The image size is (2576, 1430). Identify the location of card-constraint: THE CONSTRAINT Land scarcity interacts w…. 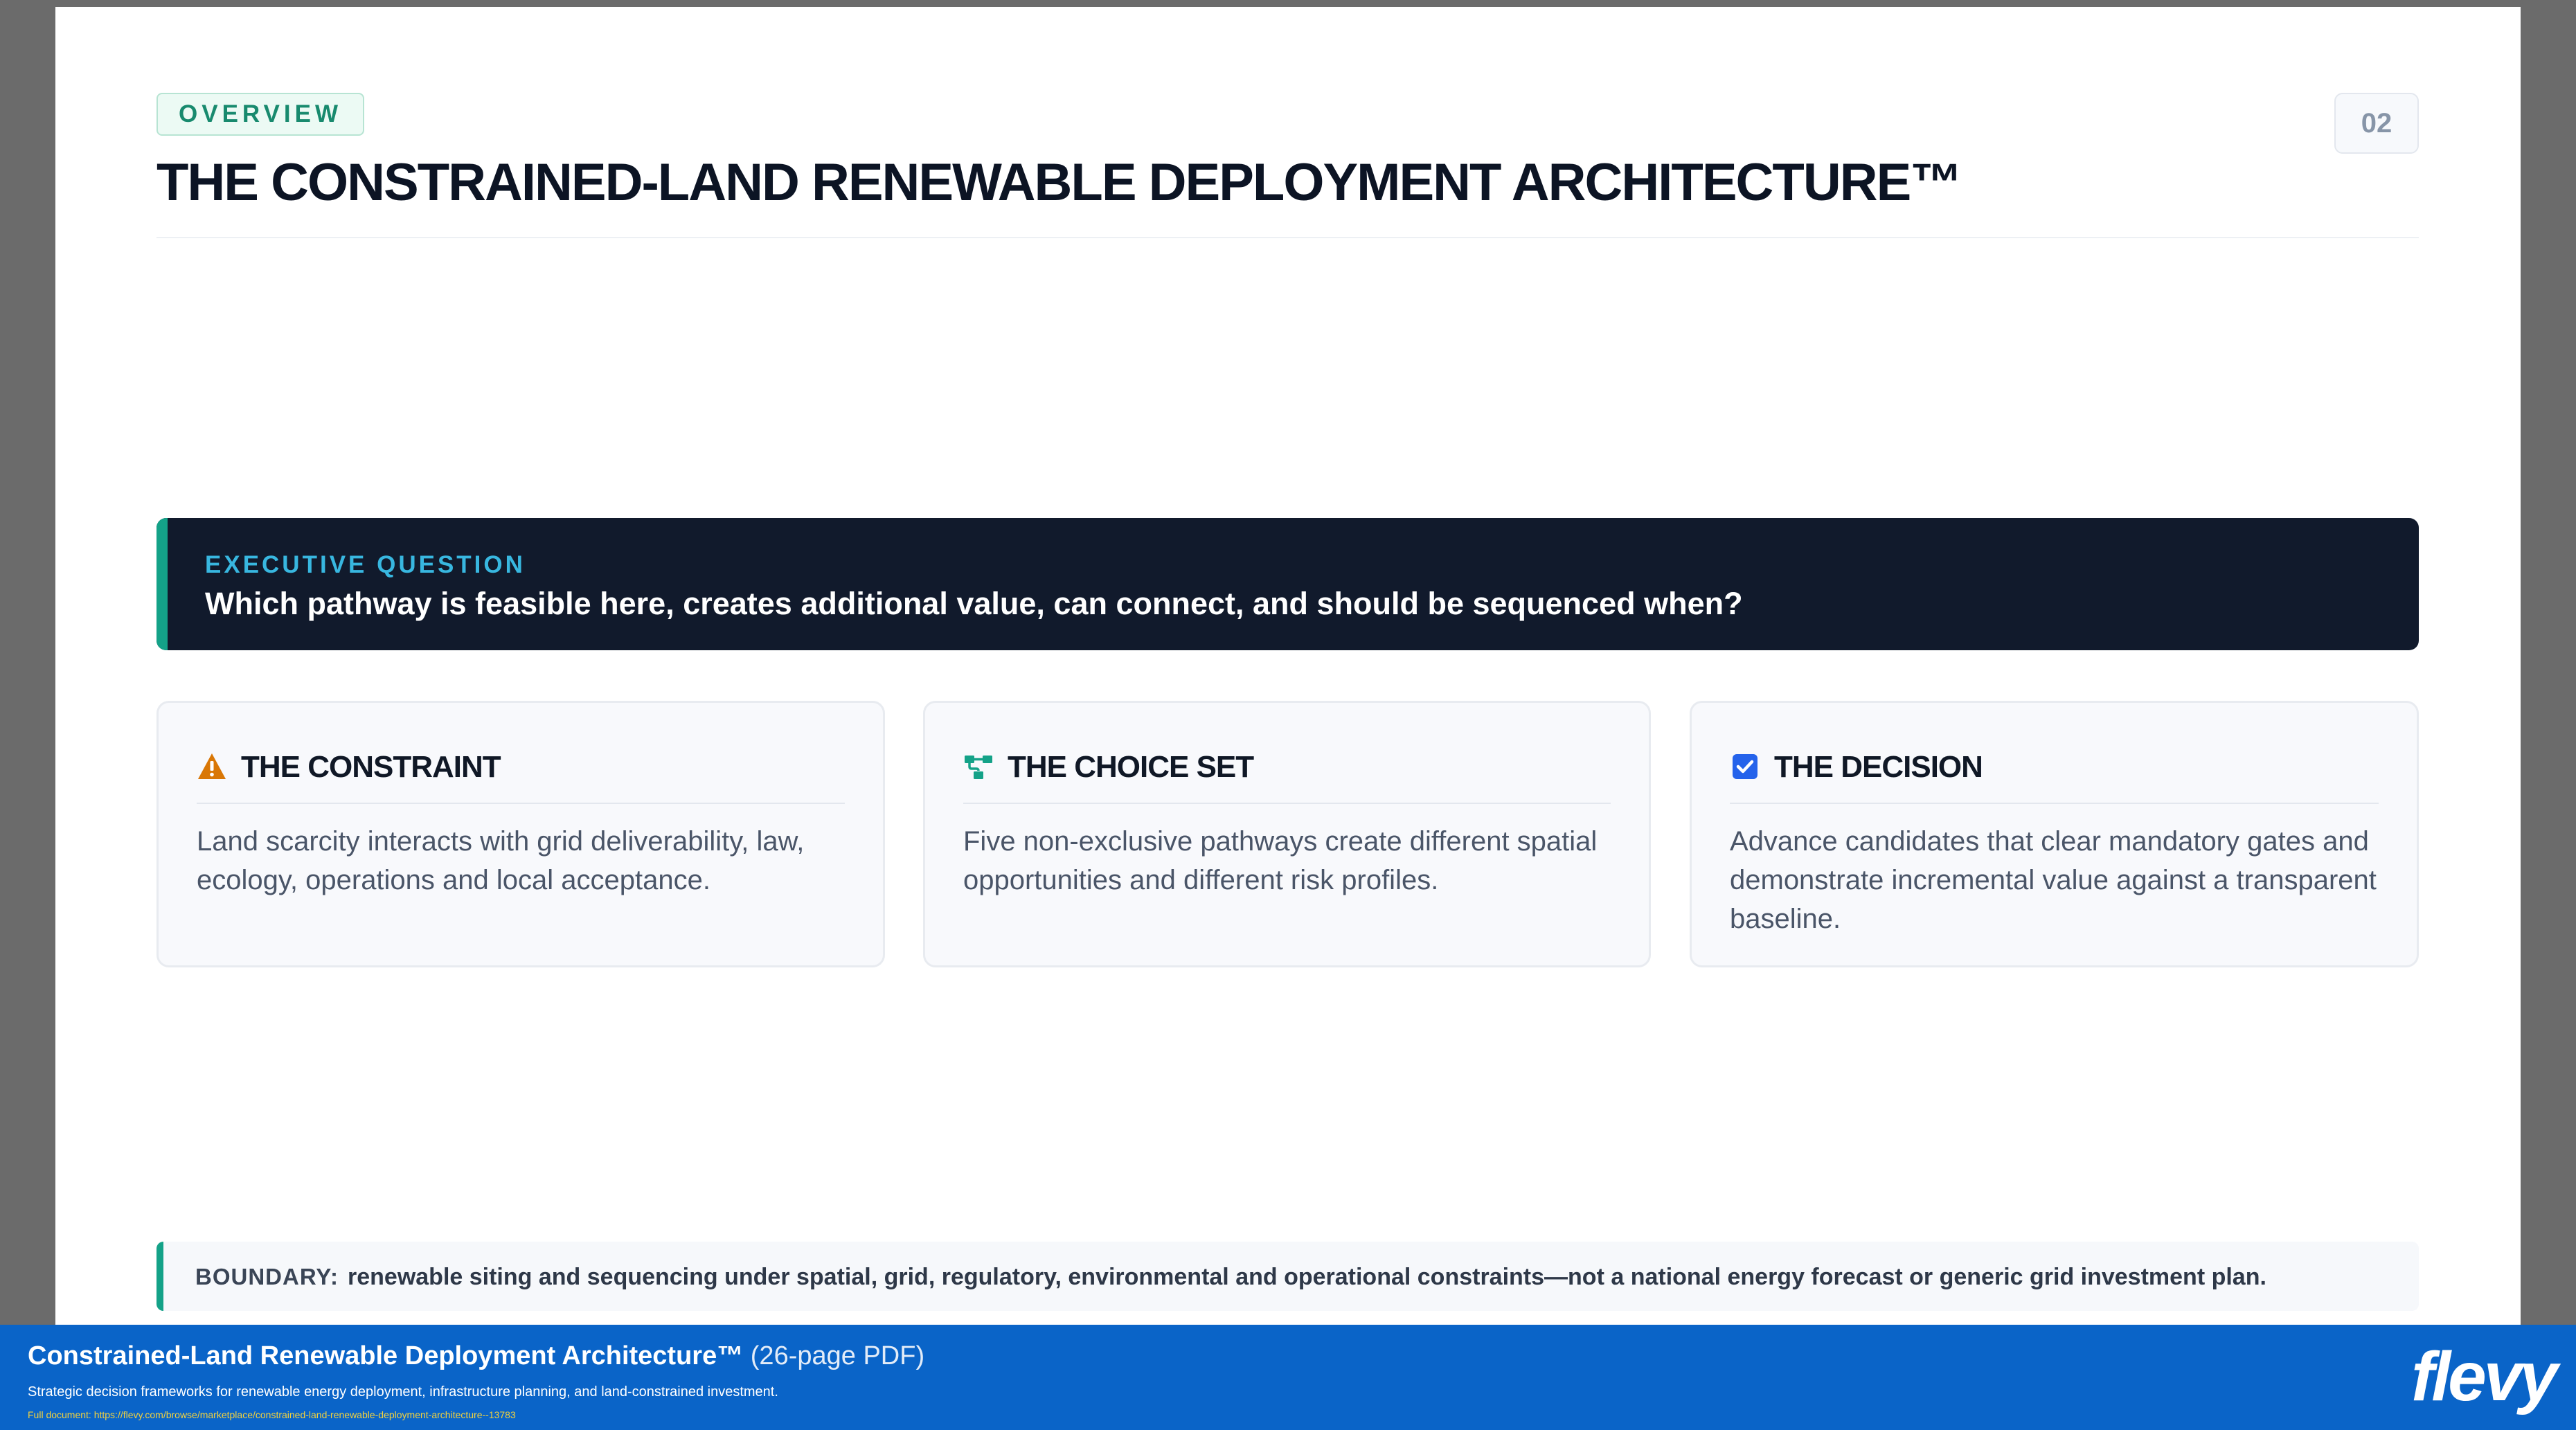
(520, 834).